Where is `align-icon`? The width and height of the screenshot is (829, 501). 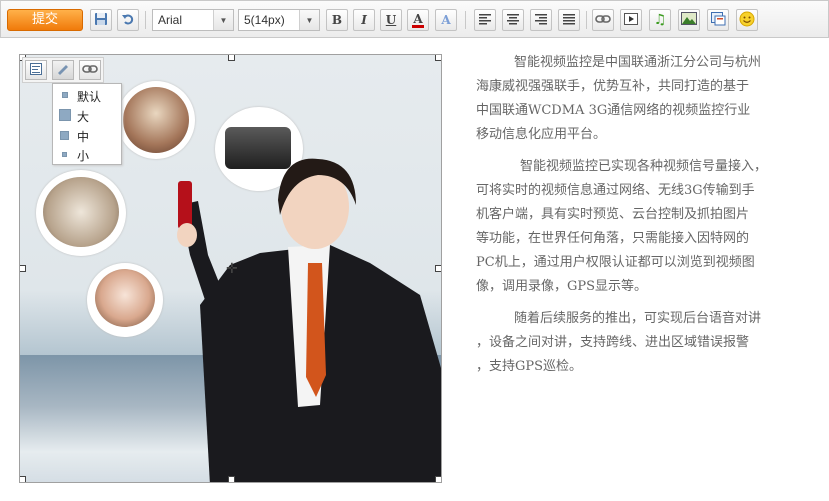
align-icon is located at coordinates (36, 70).